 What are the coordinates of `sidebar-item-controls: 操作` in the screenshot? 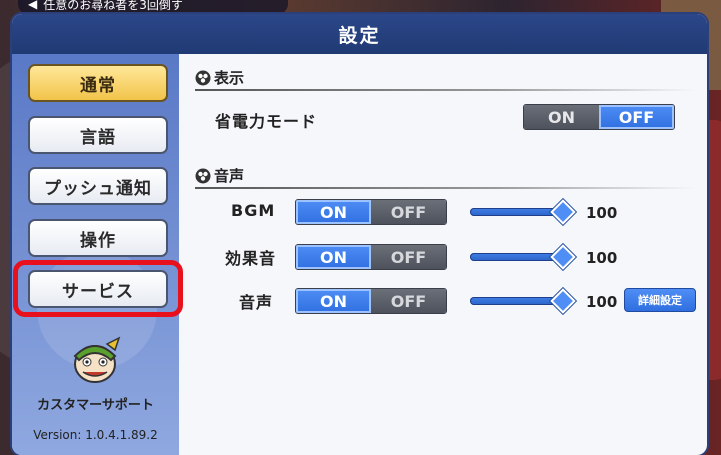 It's located at (98, 238).